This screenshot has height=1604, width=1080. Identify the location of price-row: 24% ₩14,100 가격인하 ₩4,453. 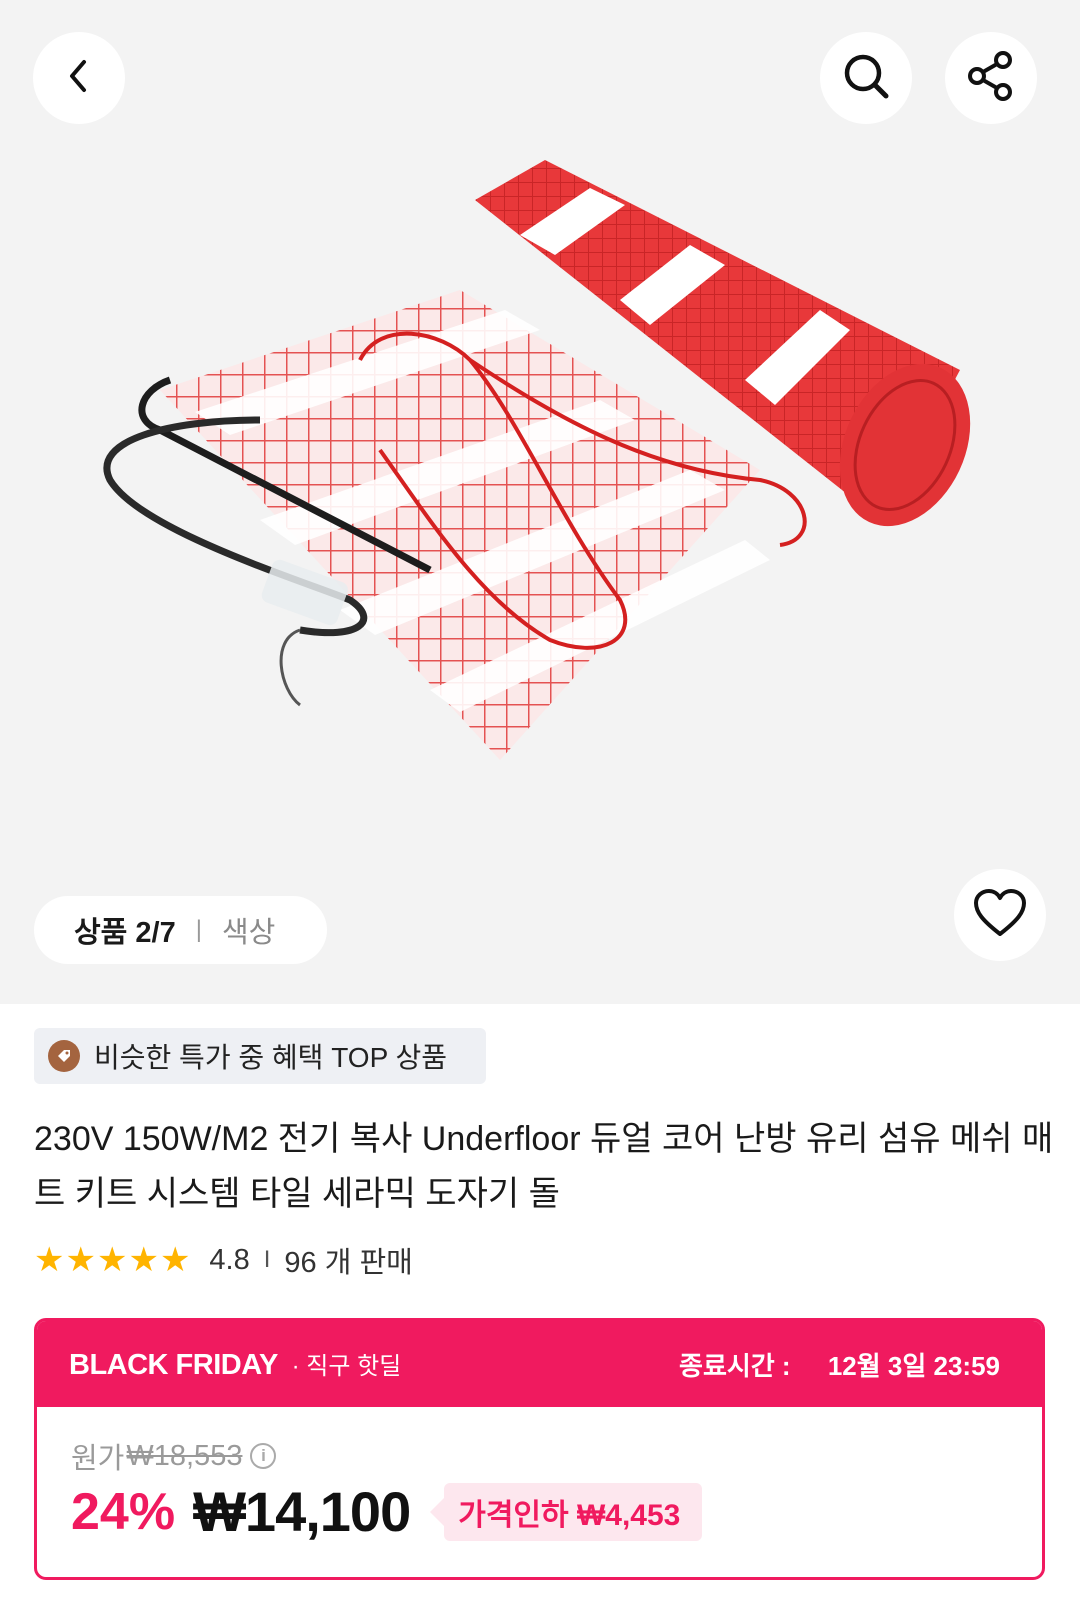
(387, 1511).